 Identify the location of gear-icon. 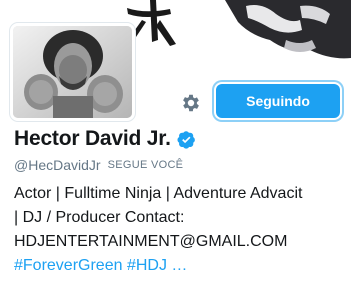
(191, 103).